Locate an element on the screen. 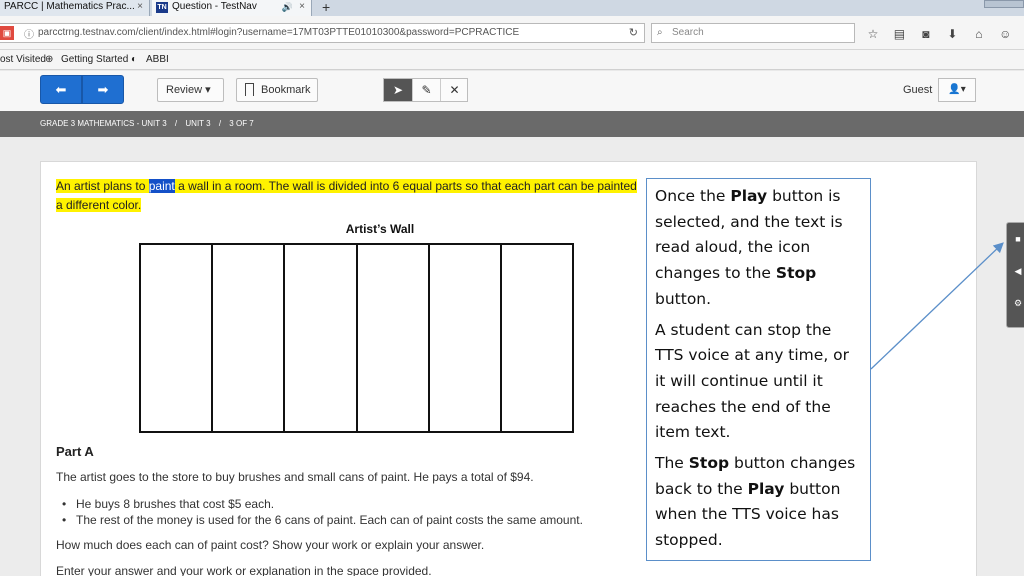  breadcrumb-unit: UNIT 3 is located at coordinates (198, 123).